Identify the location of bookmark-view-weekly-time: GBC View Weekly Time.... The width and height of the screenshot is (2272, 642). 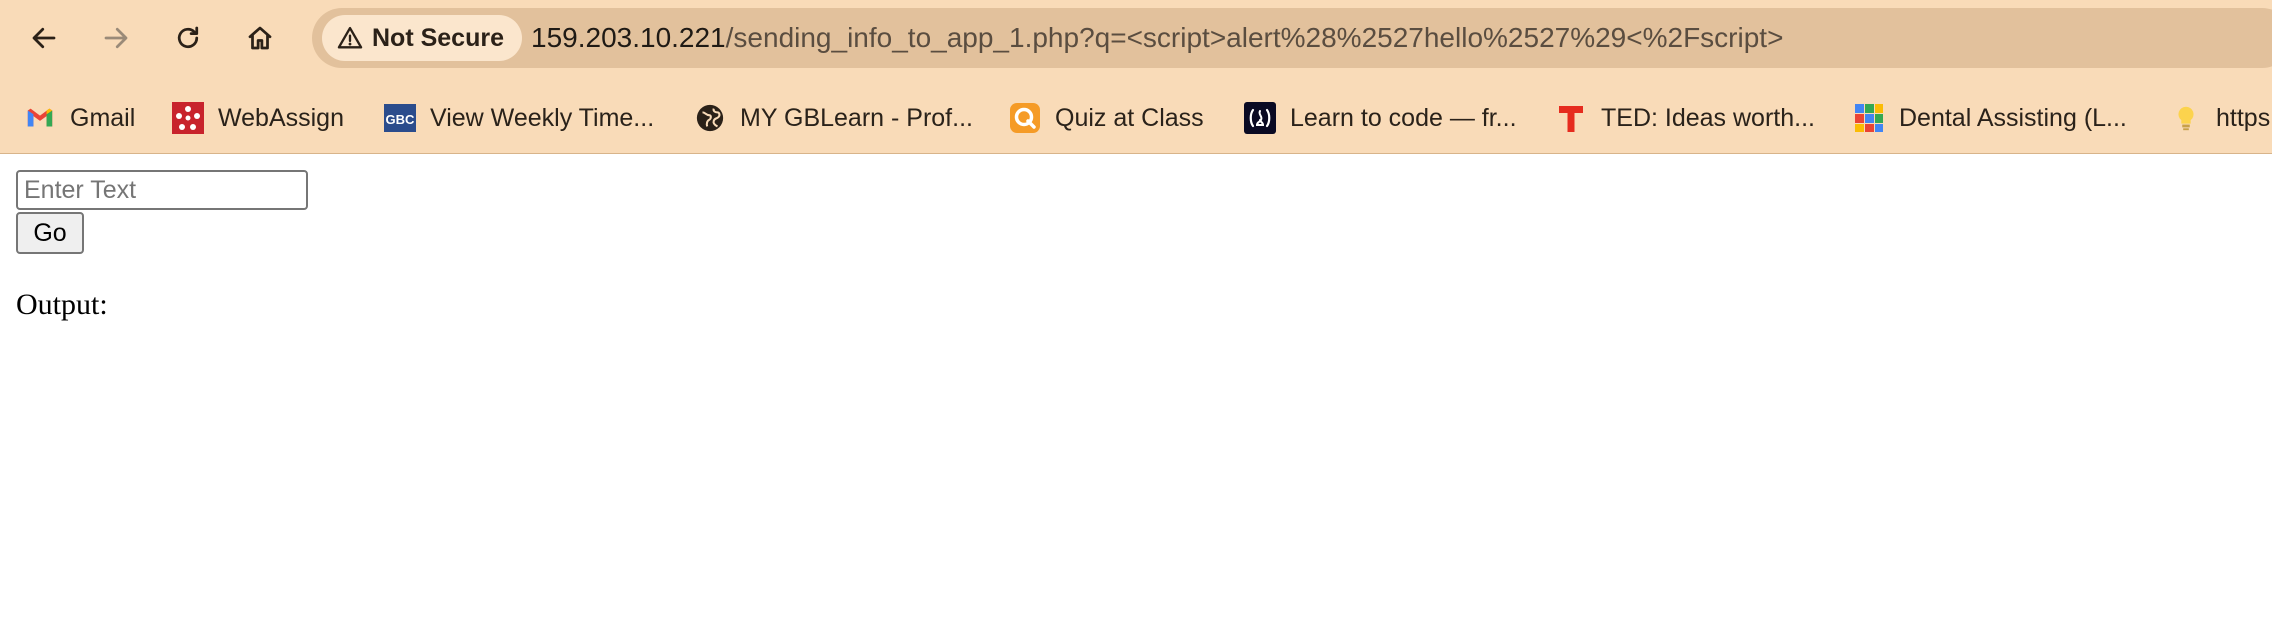
(519, 118).